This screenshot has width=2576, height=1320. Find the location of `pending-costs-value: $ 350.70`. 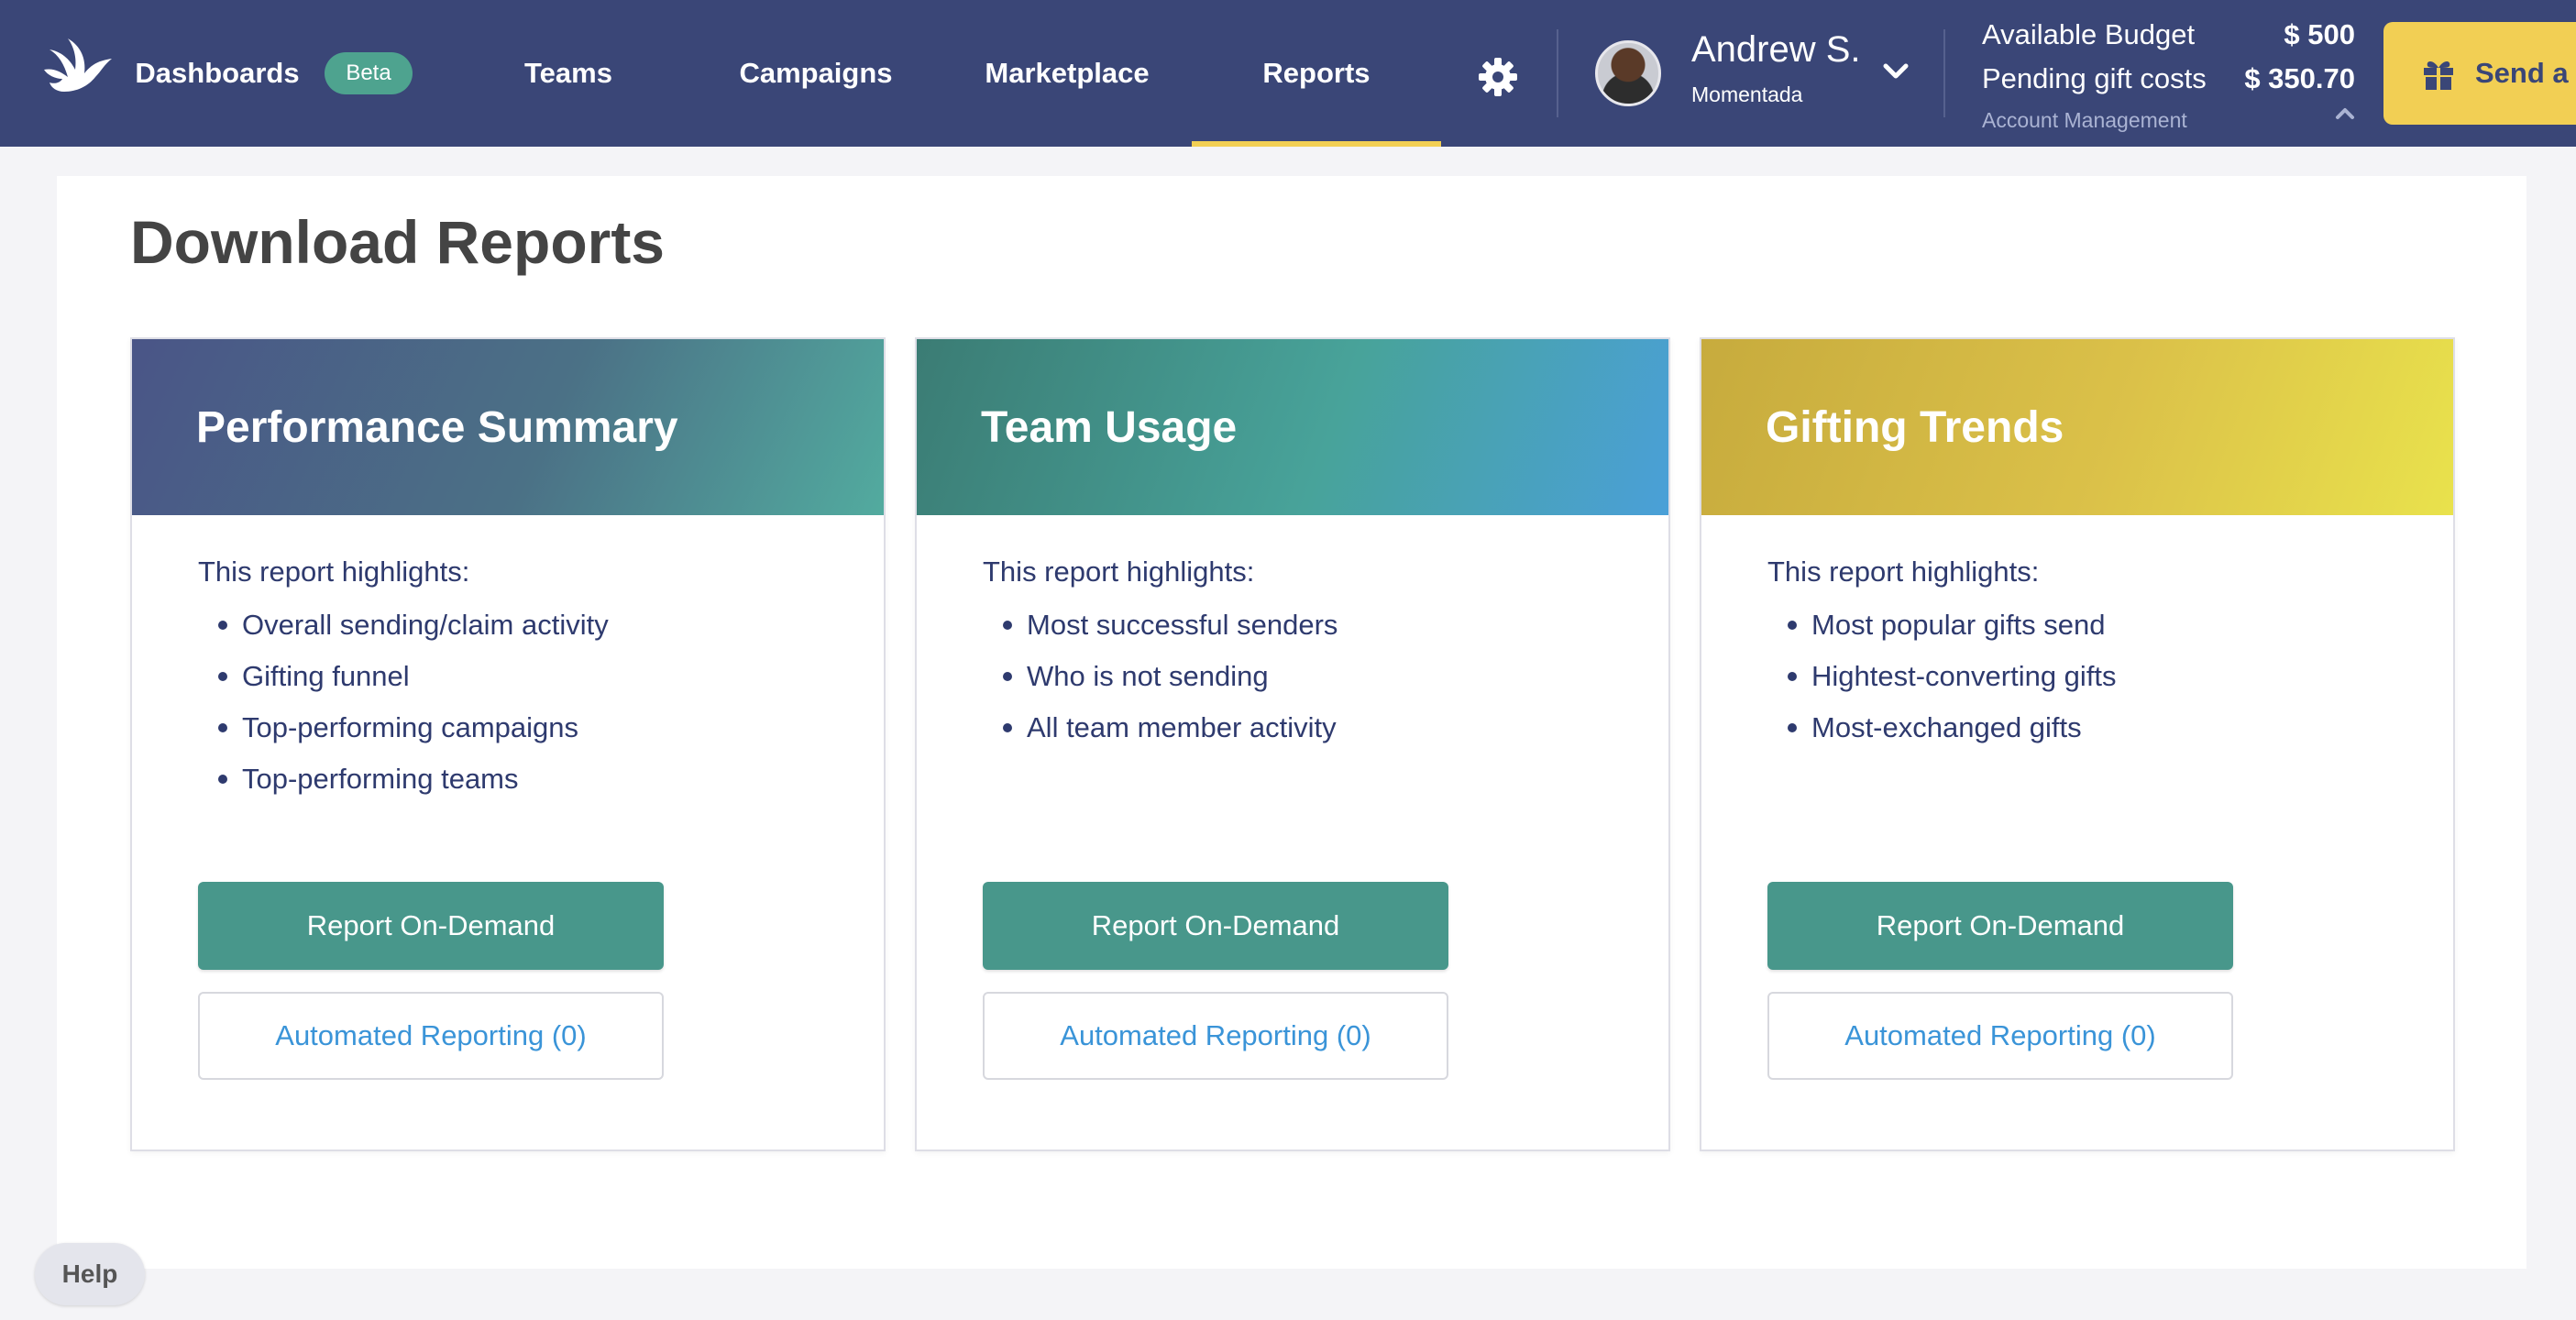

pending-costs-value: $ 350.70 is located at coordinates (2300, 78).